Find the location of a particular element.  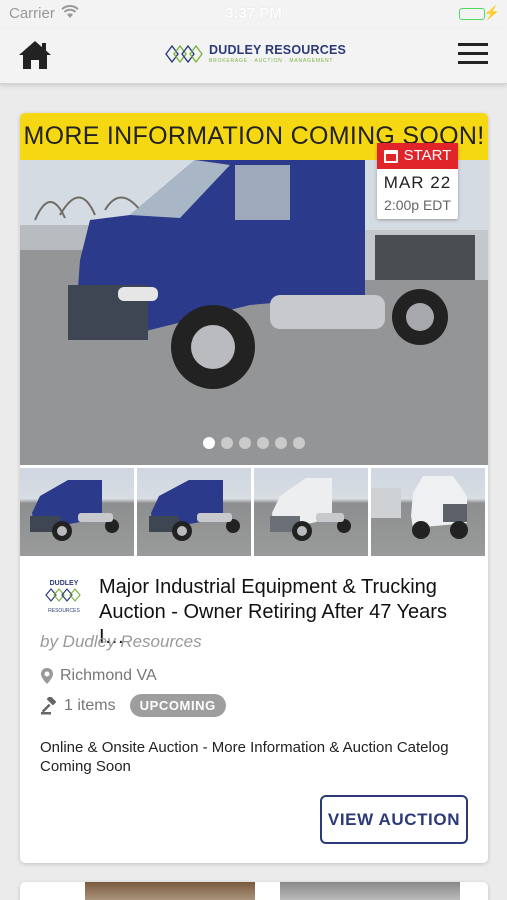

start-label-bar: START is located at coordinates (417, 156).